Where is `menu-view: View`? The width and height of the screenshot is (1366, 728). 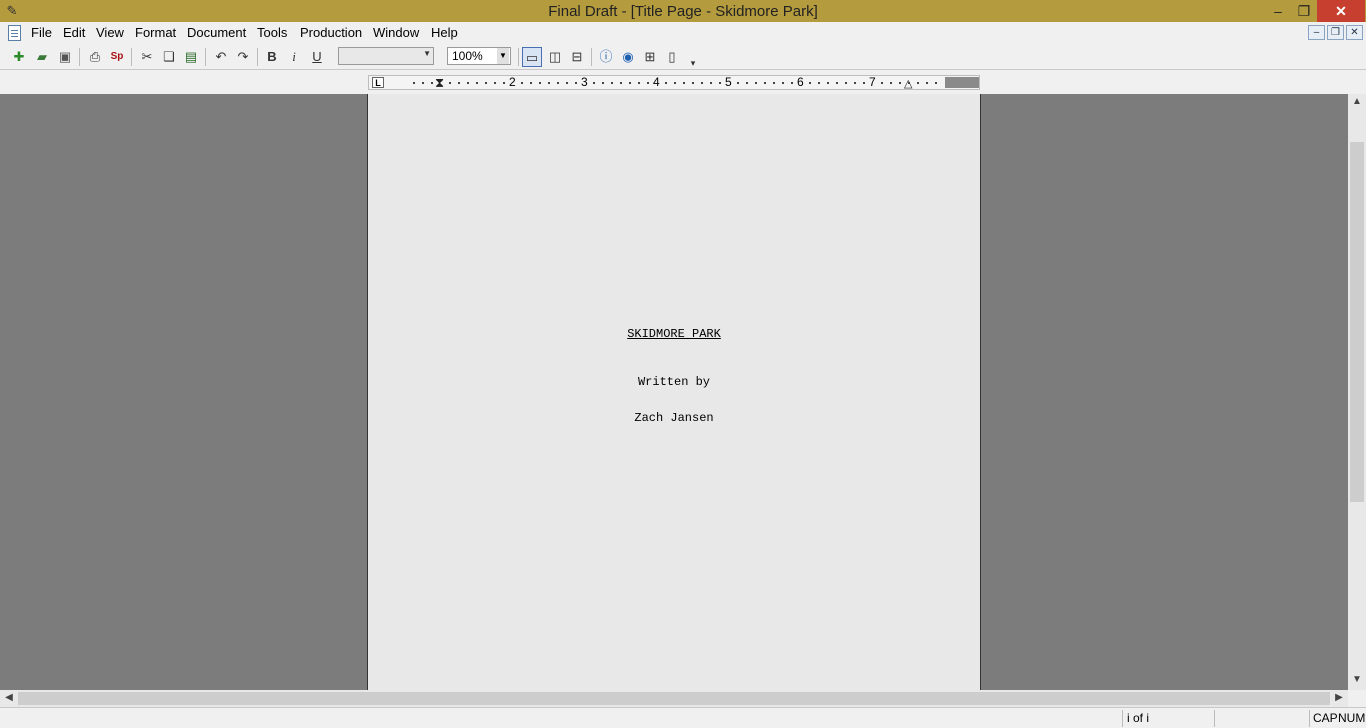
menu-view: View is located at coordinates (110, 32).